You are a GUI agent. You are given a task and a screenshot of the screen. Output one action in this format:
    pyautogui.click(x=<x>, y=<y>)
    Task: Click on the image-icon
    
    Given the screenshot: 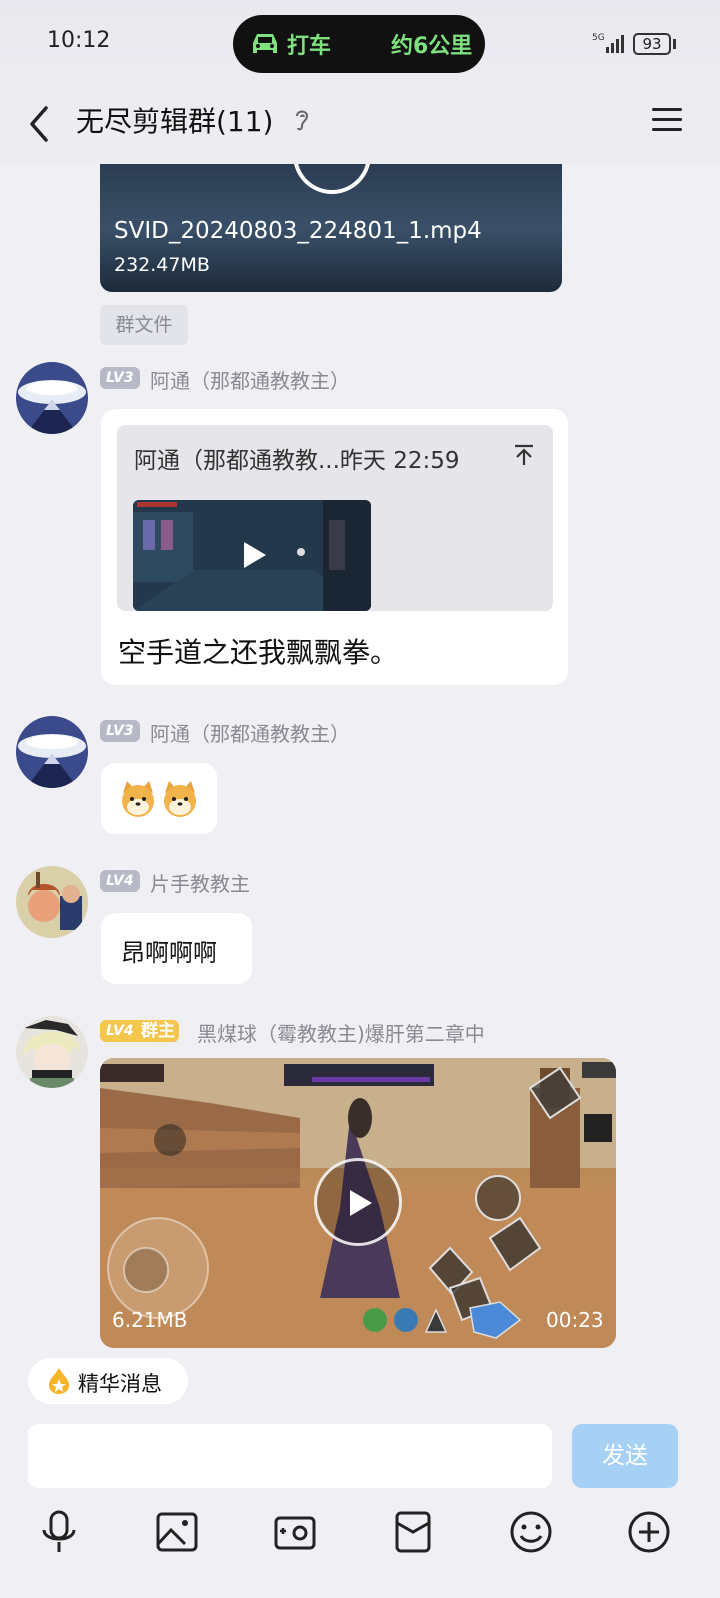 What is the action you would take?
    pyautogui.click(x=177, y=1532)
    